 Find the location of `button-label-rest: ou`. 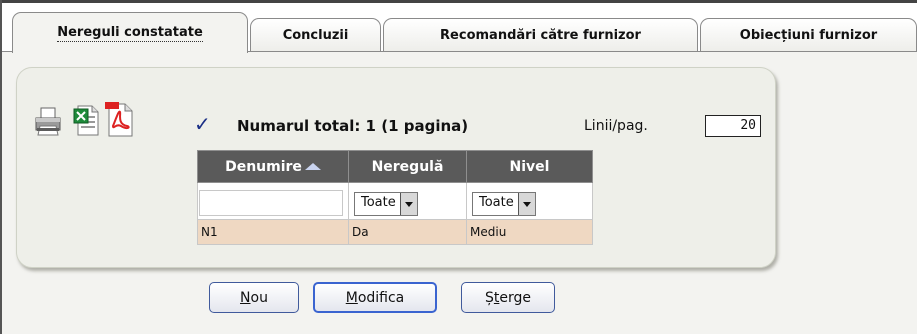

button-label-rest: ou is located at coordinates (259, 297).